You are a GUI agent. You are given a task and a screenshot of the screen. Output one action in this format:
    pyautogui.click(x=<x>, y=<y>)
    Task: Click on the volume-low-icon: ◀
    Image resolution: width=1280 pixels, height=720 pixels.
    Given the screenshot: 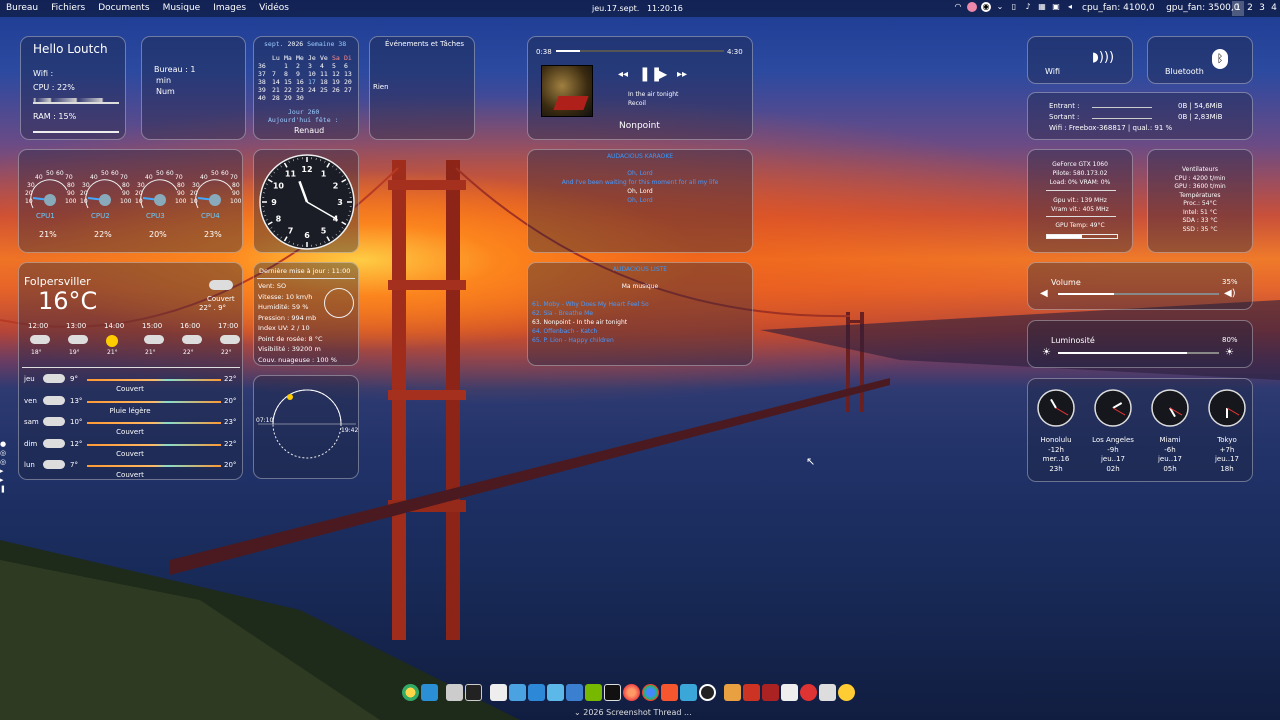 What is the action you would take?
    pyautogui.click(x=1044, y=293)
    